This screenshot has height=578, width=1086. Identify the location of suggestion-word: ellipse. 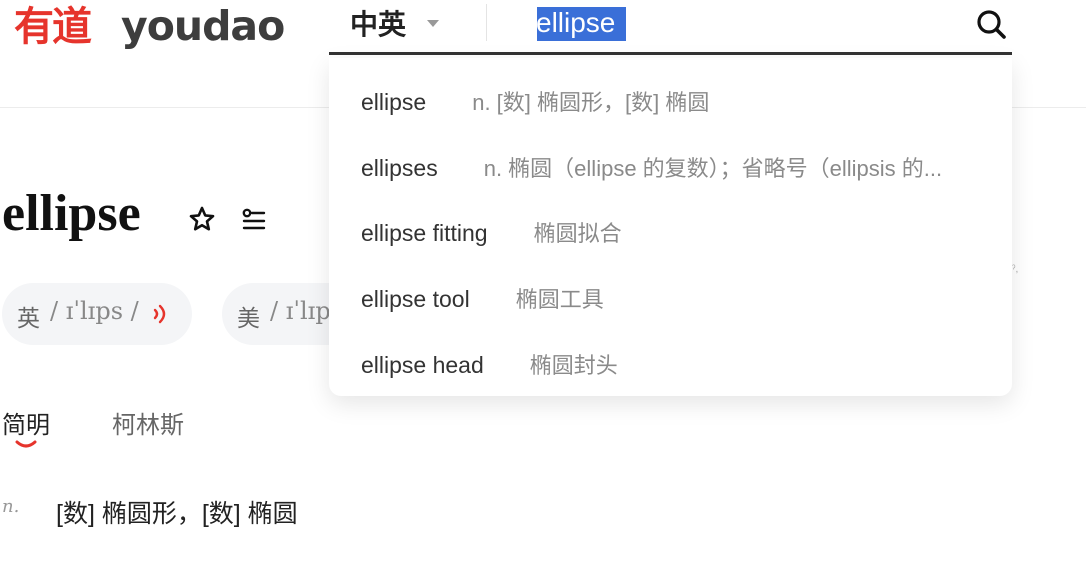
(394, 102).